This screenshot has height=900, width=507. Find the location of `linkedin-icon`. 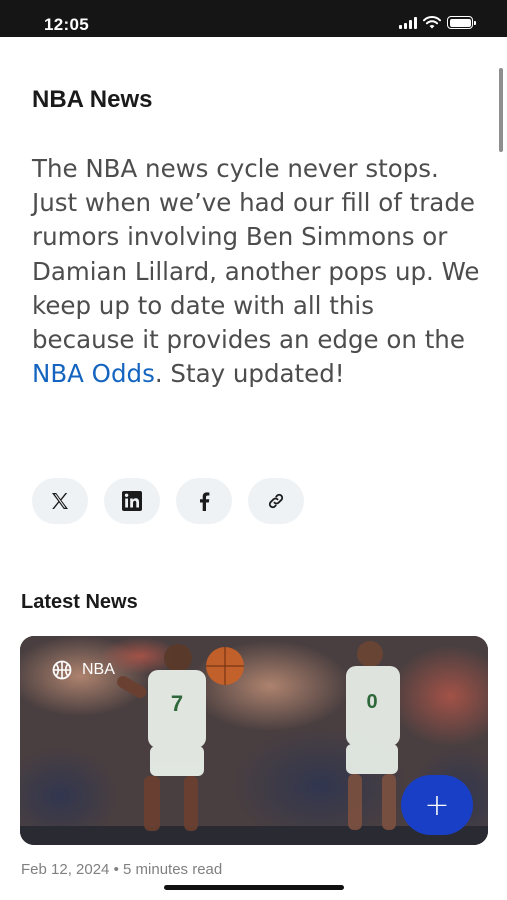

linkedin-icon is located at coordinates (132, 501).